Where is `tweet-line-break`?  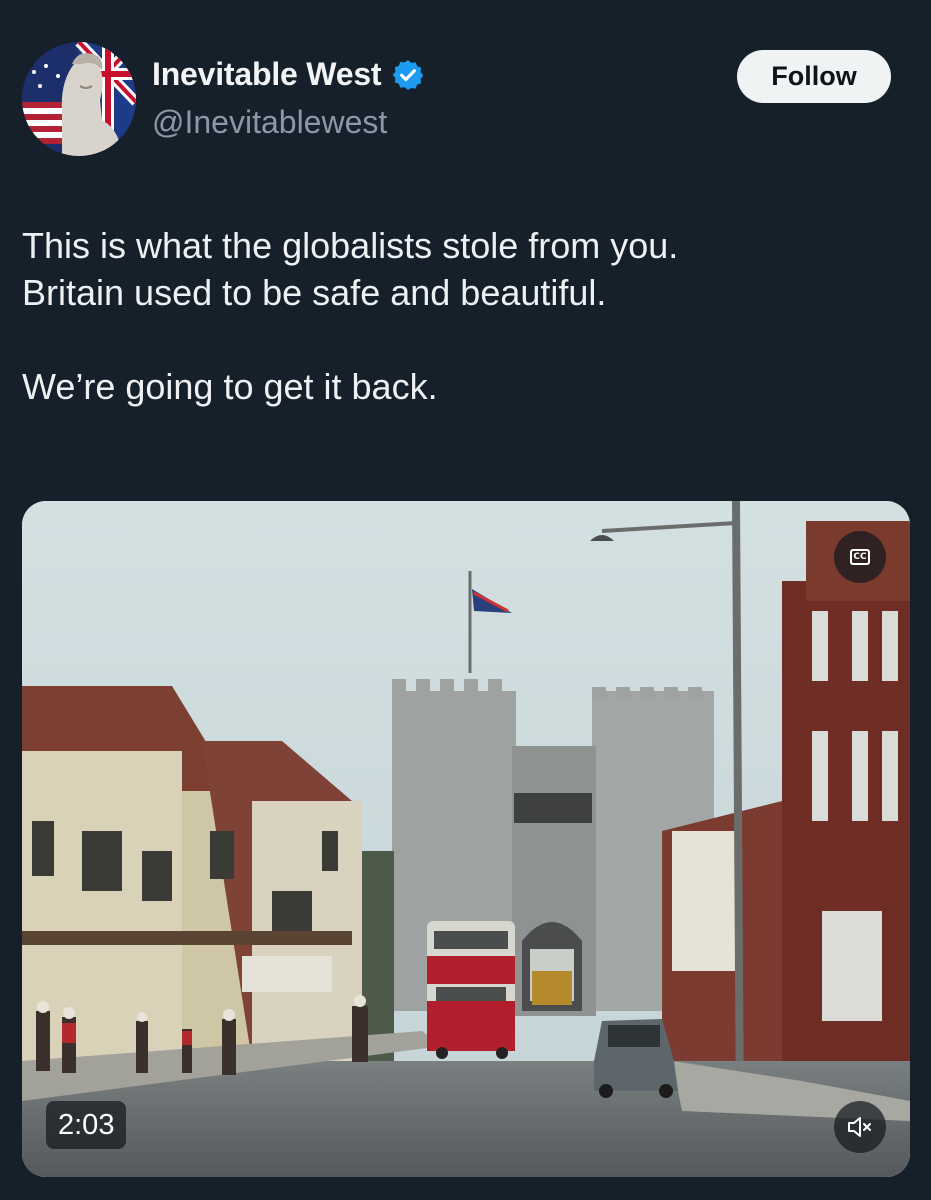 tweet-line-break is located at coordinates (462, 339).